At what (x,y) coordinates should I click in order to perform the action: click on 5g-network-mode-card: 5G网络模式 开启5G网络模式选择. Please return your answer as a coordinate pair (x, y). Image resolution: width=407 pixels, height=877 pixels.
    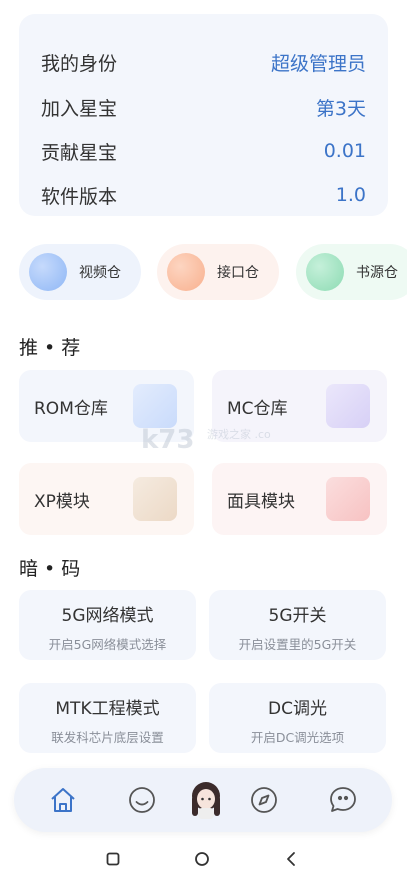
    Looking at the image, I should click on (107, 625).